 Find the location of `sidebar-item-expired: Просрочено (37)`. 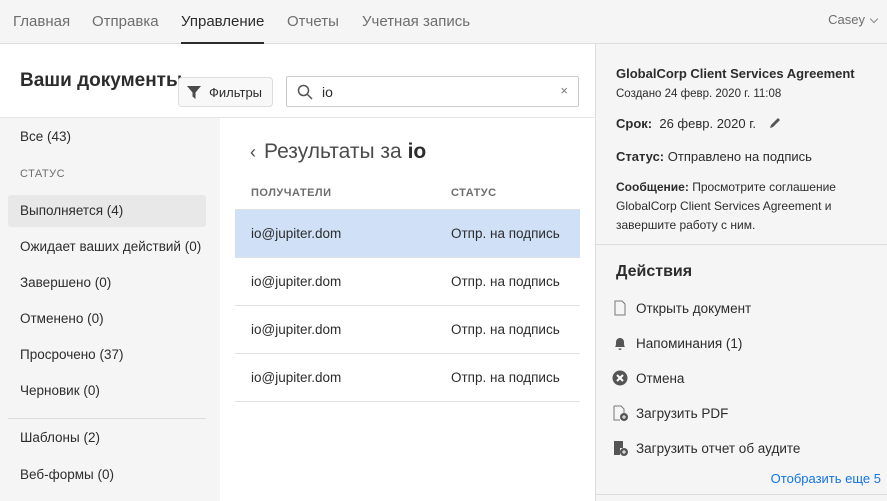

sidebar-item-expired: Просрочено (37) is located at coordinates (107, 355).